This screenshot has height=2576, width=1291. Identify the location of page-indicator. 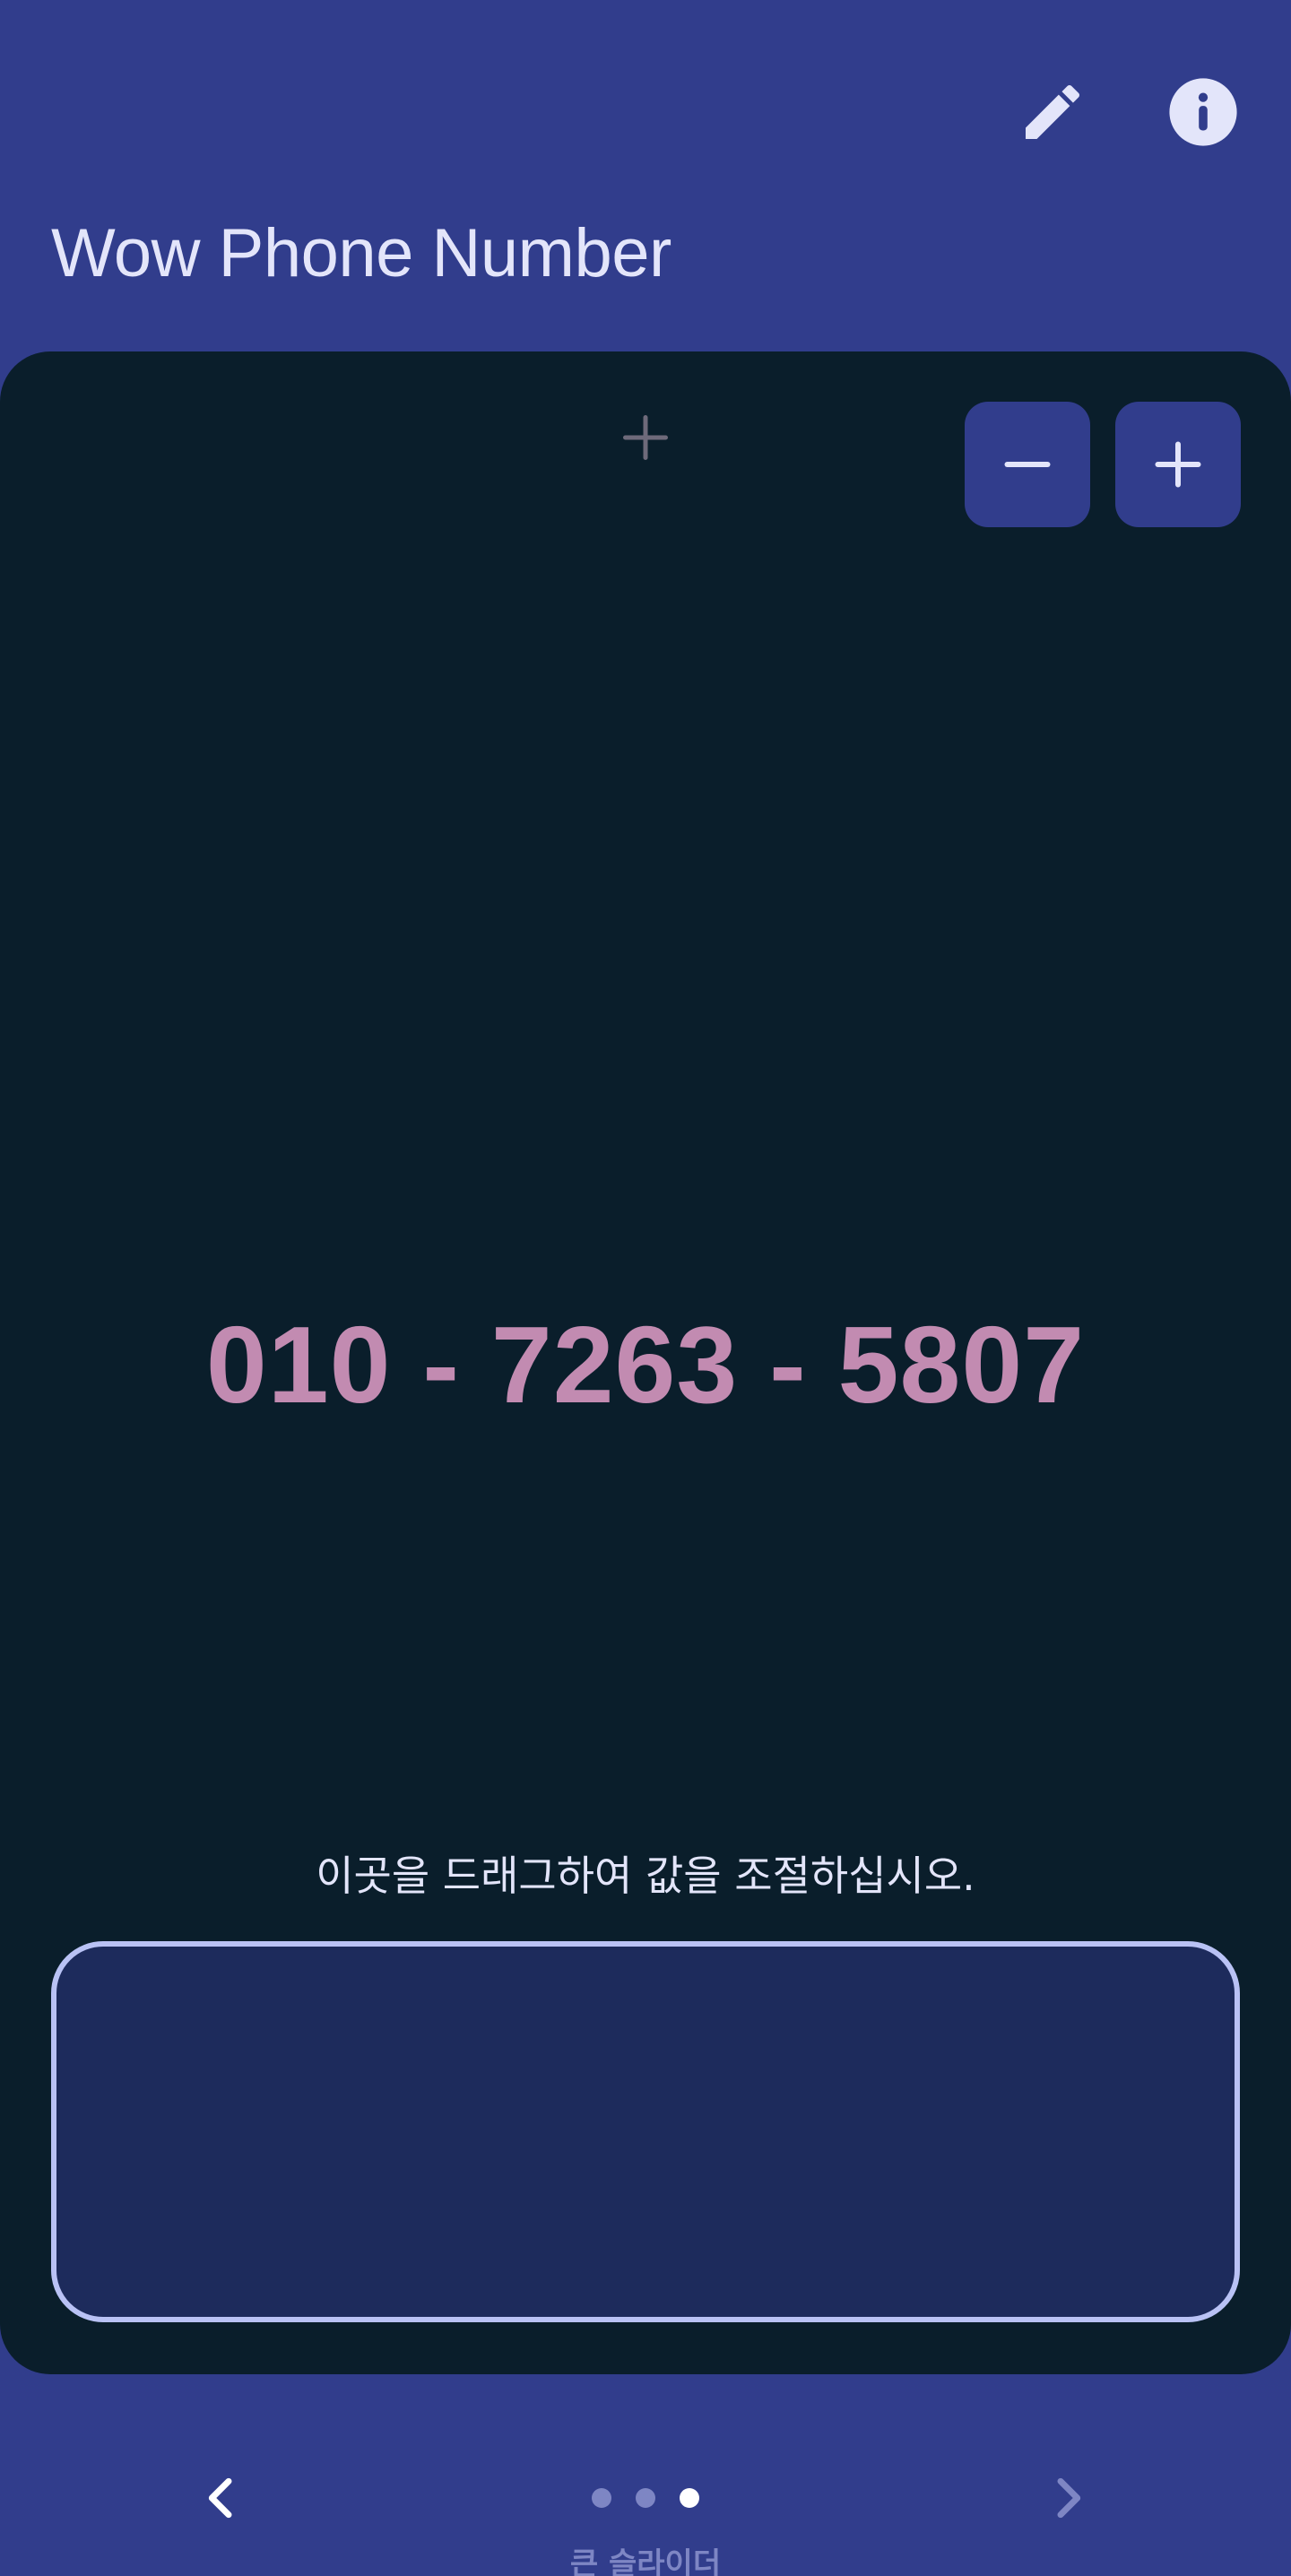
(645, 2498).